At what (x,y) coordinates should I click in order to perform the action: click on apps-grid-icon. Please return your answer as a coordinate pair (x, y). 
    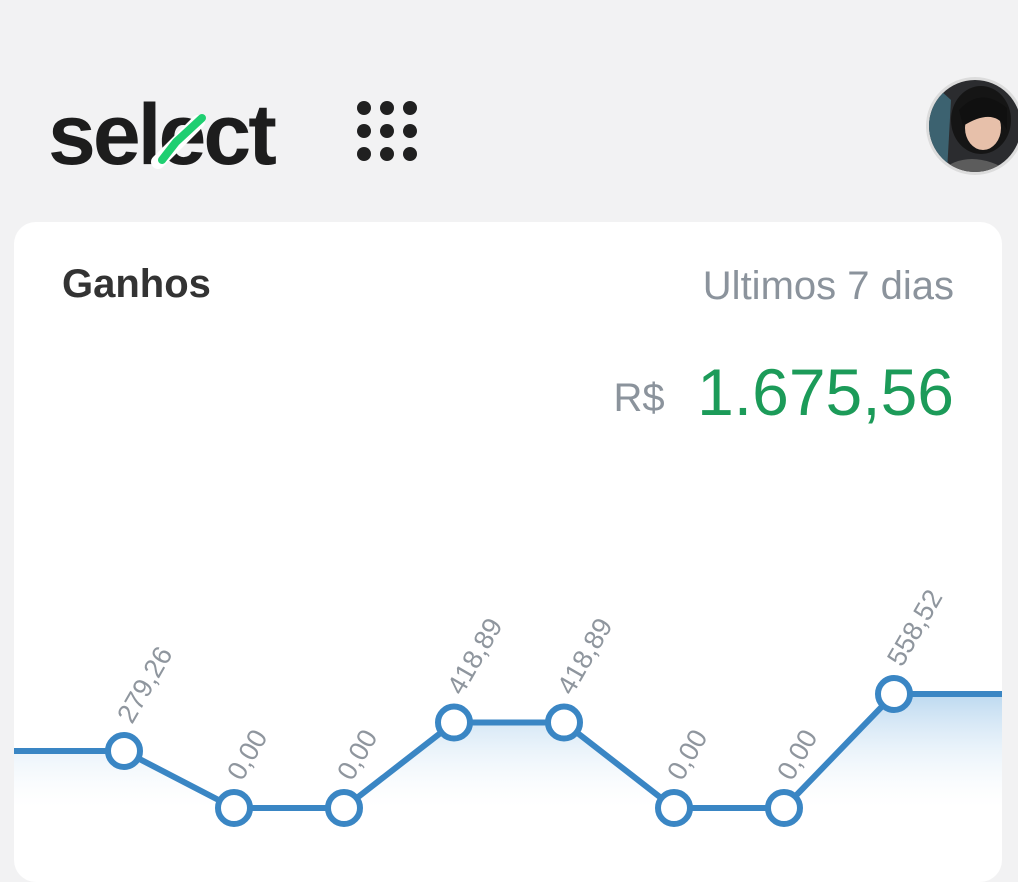
    Looking at the image, I should click on (387, 131).